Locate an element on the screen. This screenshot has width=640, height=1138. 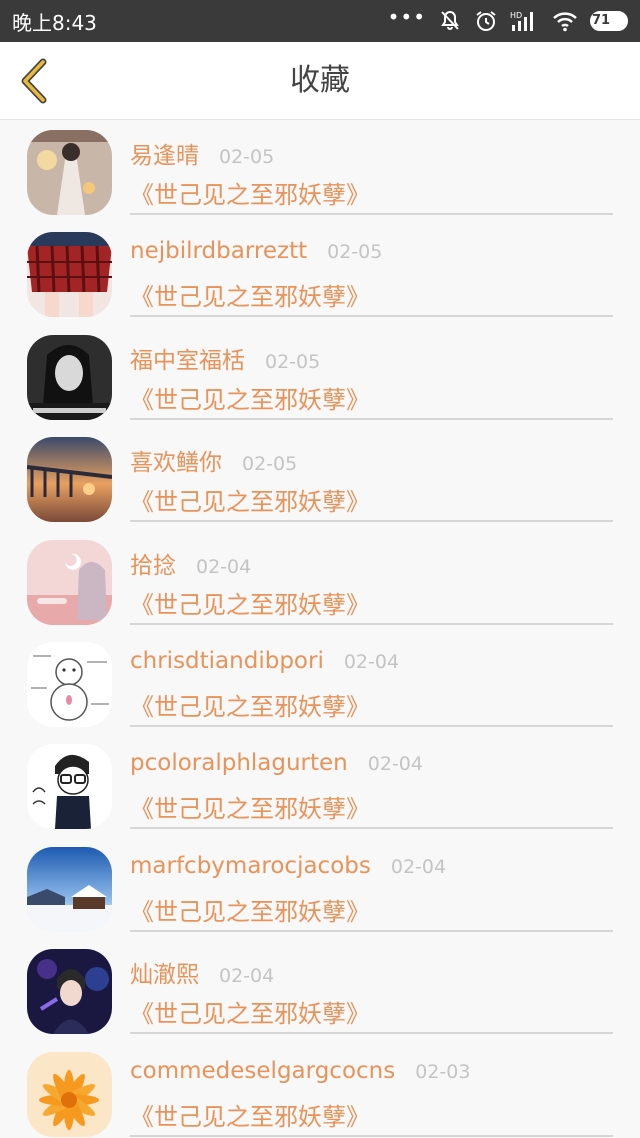
more-dots-icon: ••• is located at coordinates (406, 17).